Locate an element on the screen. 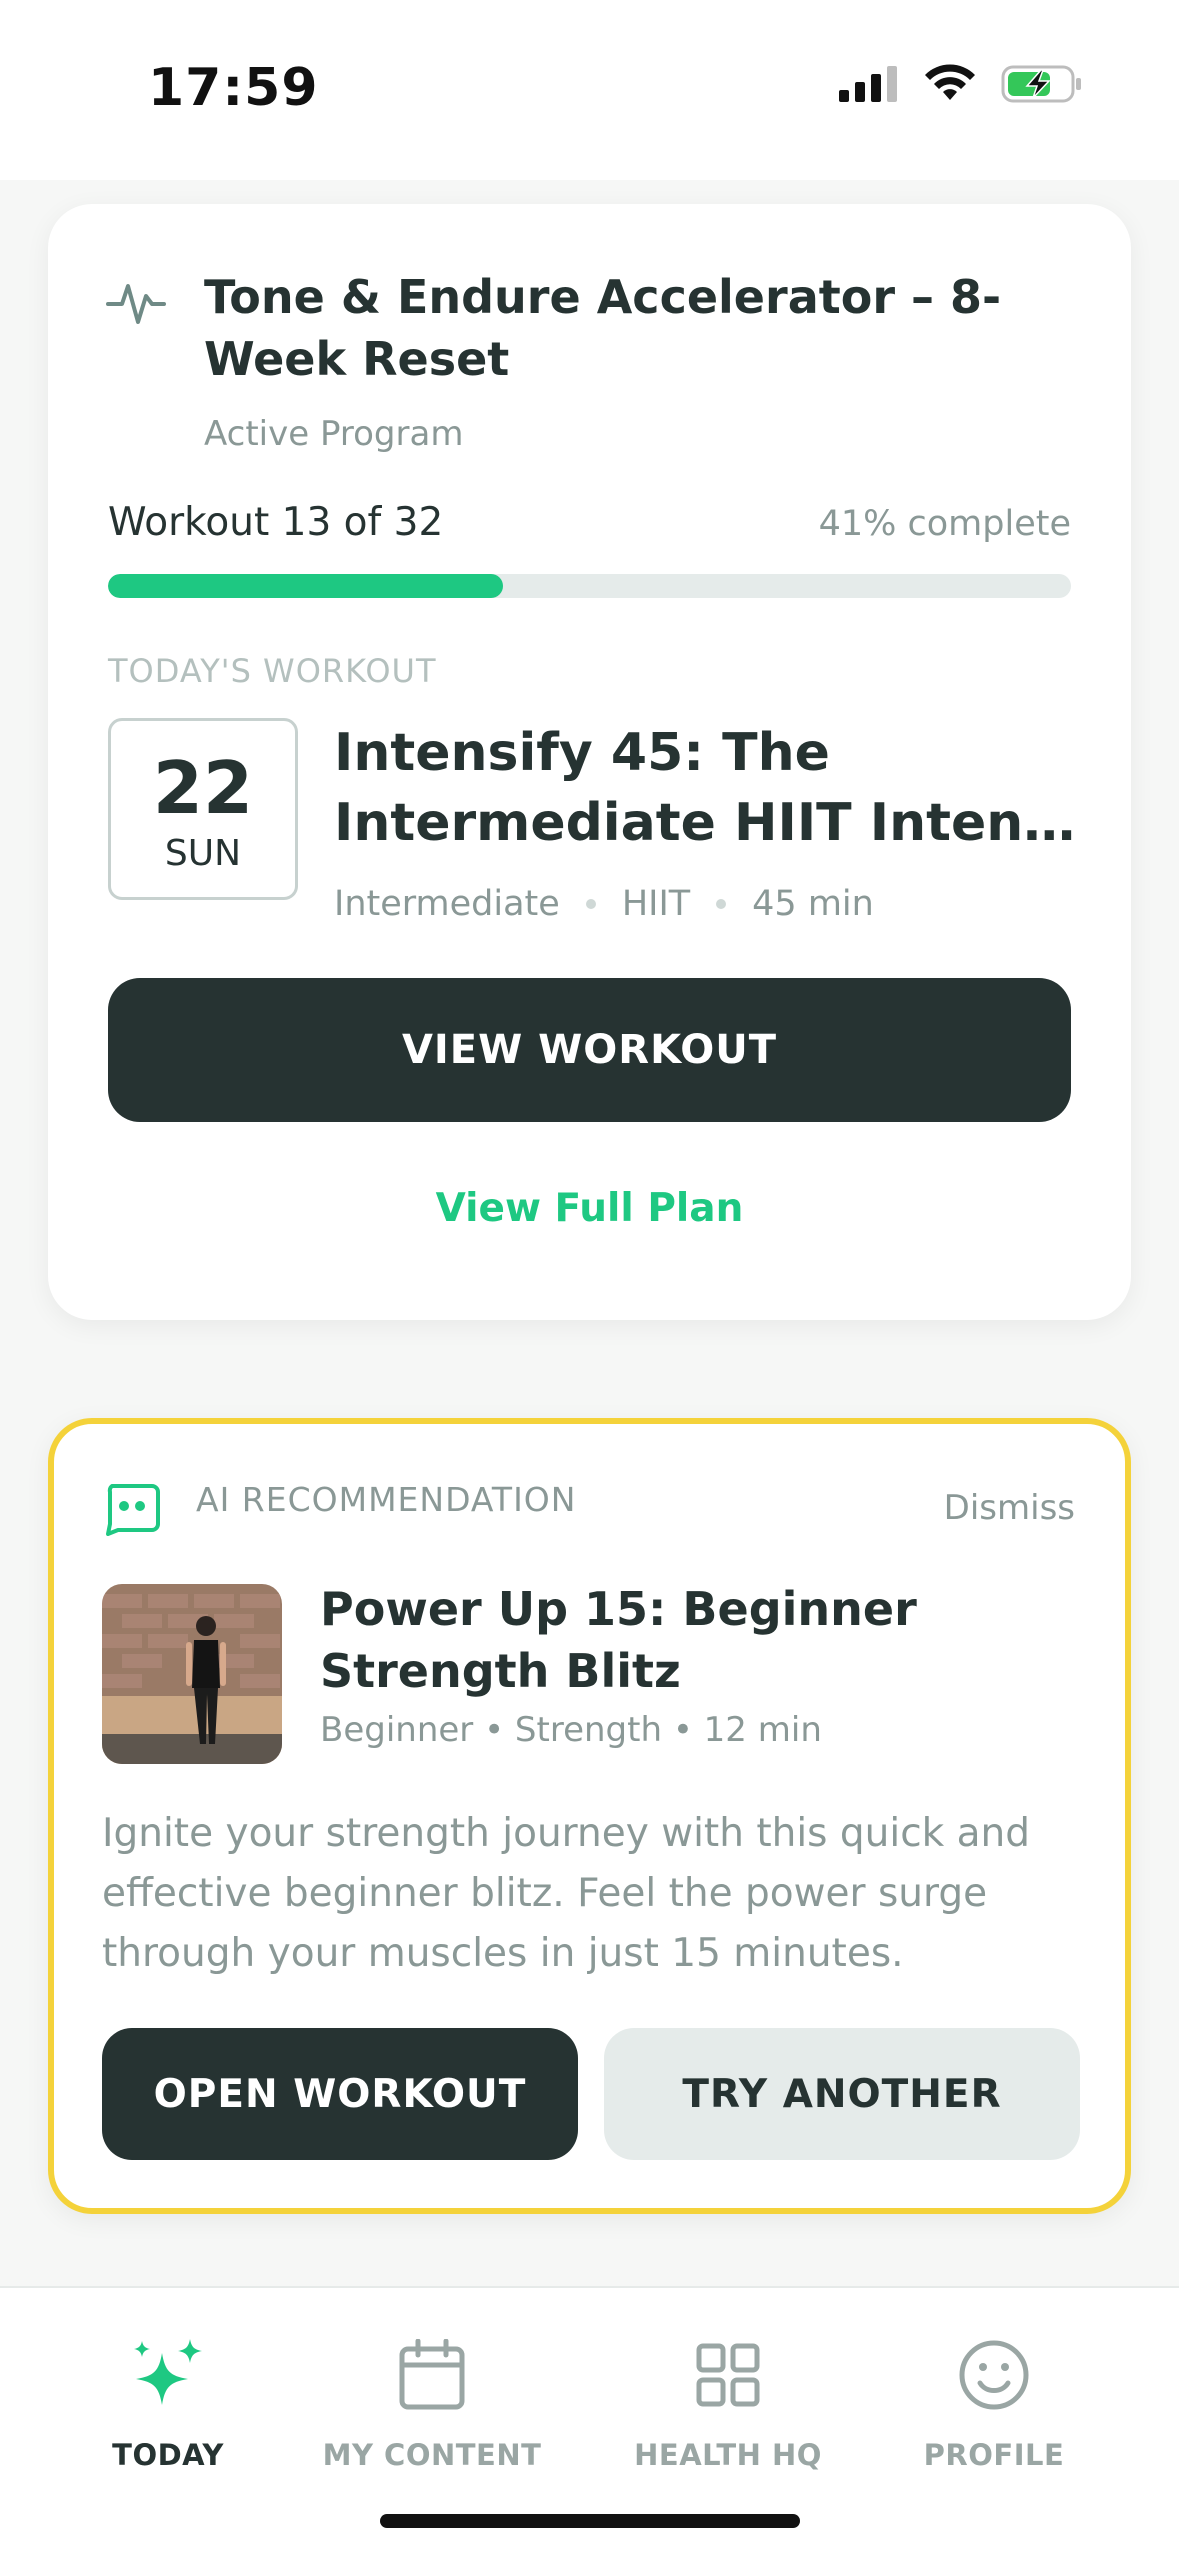  try-another-button: TRY ANOTHER is located at coordinates (842, 2094).